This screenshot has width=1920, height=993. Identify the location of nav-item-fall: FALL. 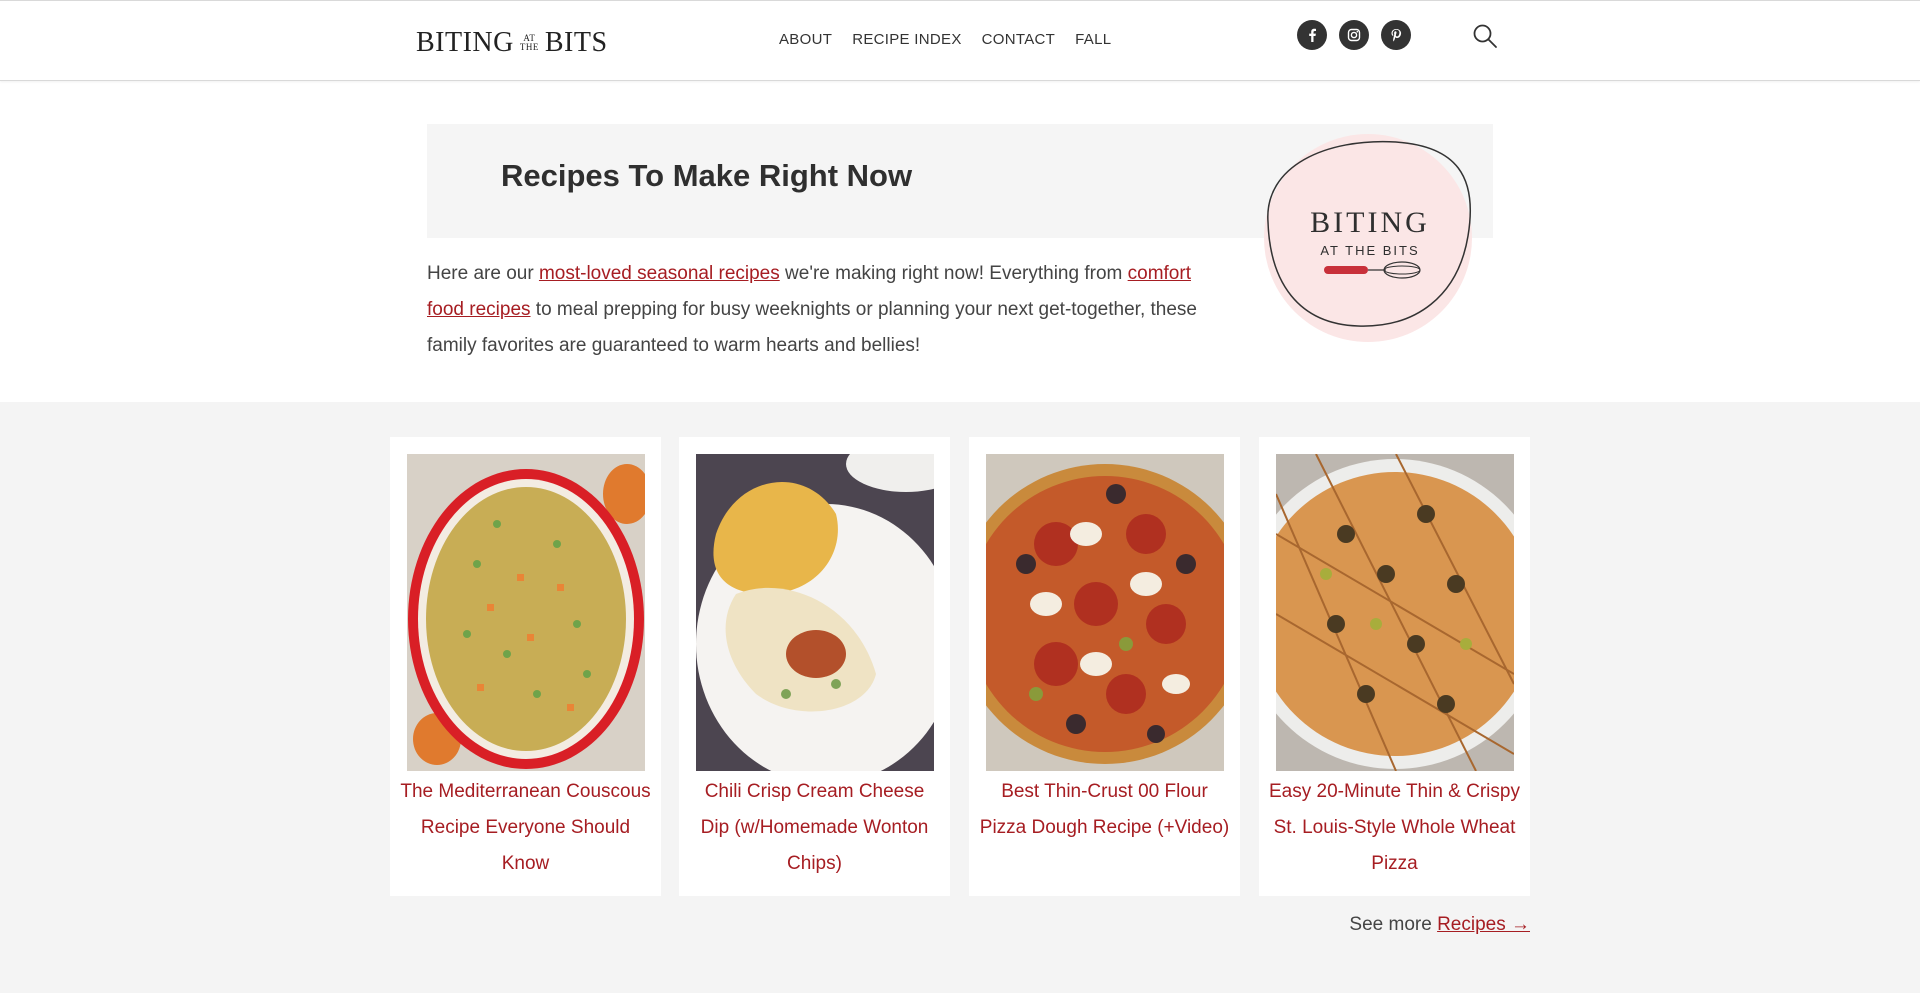
(1093, 39).